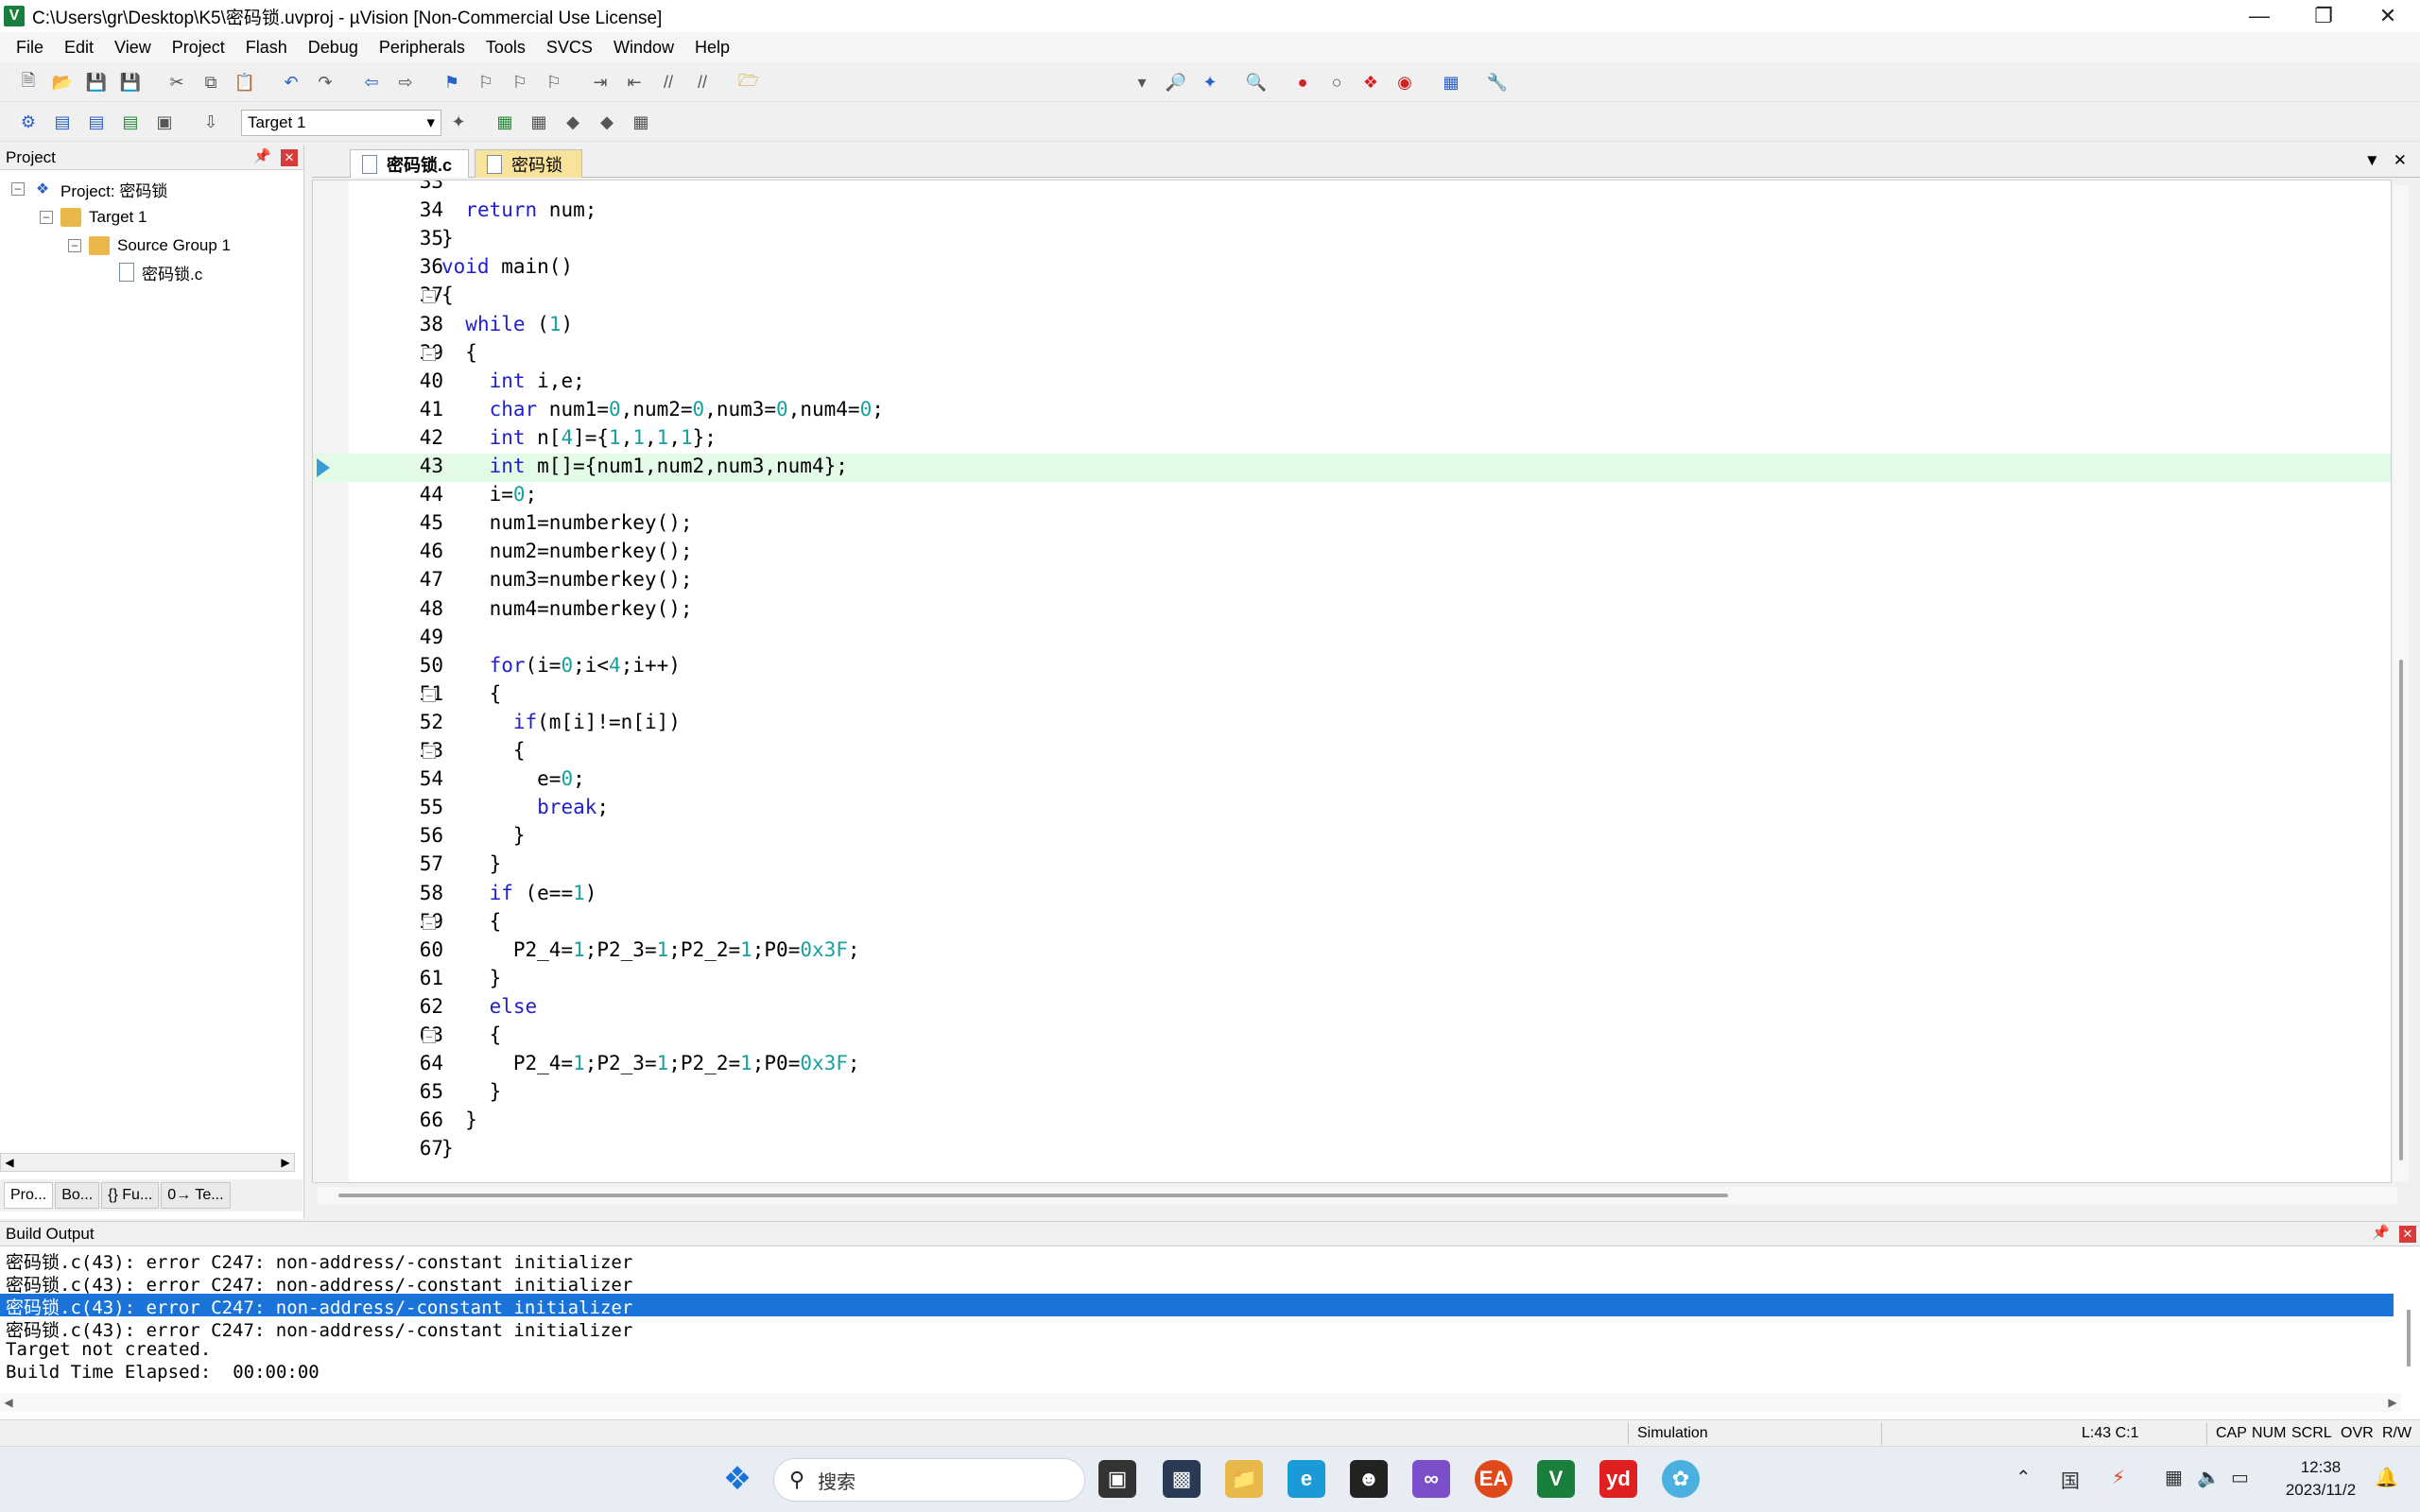 The width and height of the screenshot is (2420, 1512). What do you see at coordinates (2070, 1479) in the screenshot?
I see `input-method-icon: 国` at bounding box center [2070, 1479].